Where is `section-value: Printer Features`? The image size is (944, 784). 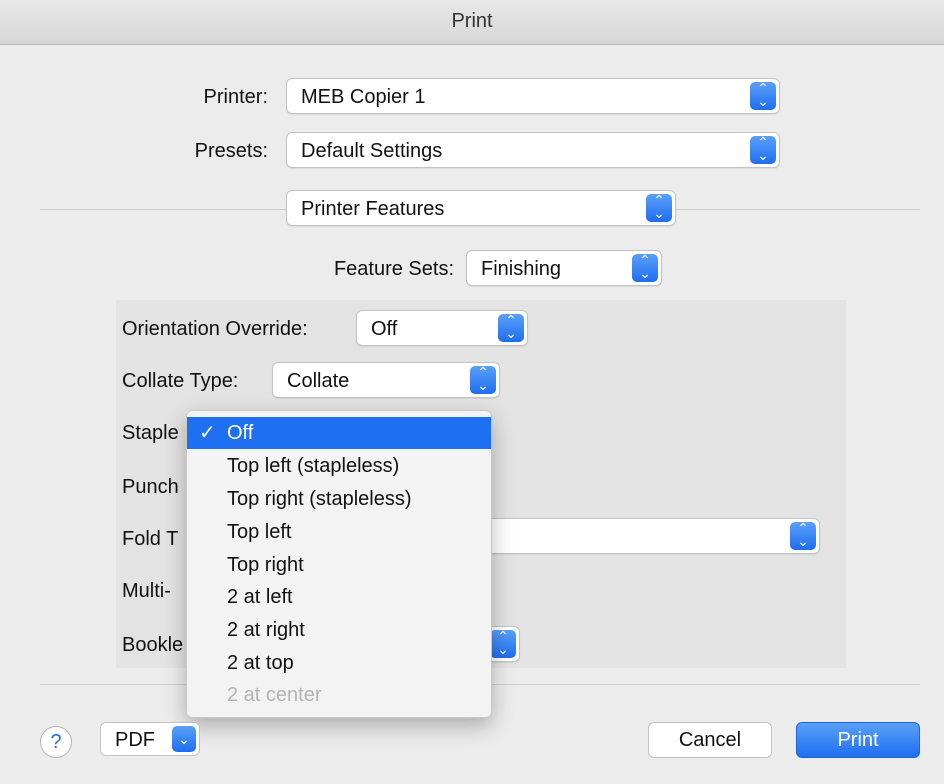 section-value: Printer Features is located at coordinates (373, 209).